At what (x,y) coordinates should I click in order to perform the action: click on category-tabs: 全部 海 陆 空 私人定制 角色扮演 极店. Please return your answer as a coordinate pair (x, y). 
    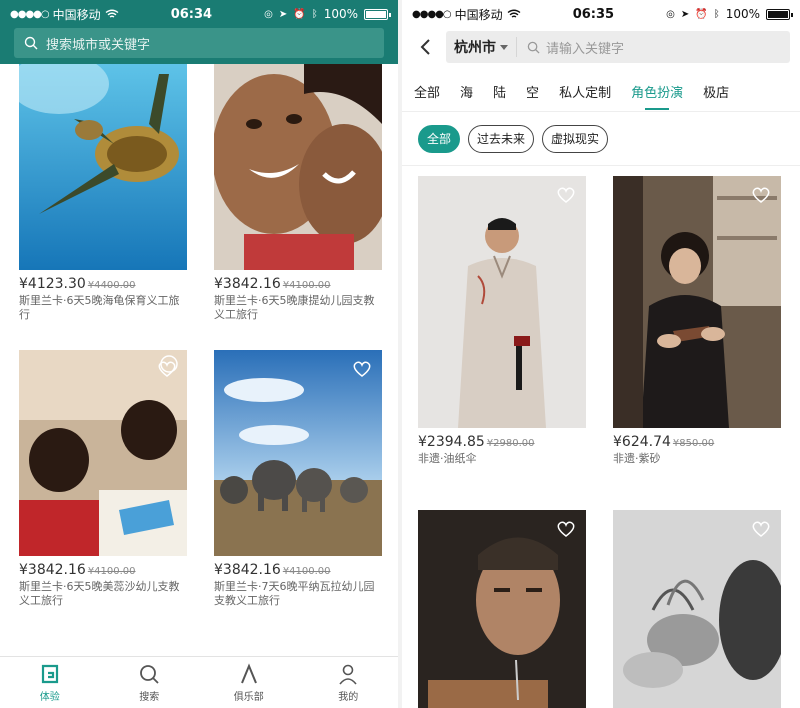
    Looking at the image, I should click on (601, 92).